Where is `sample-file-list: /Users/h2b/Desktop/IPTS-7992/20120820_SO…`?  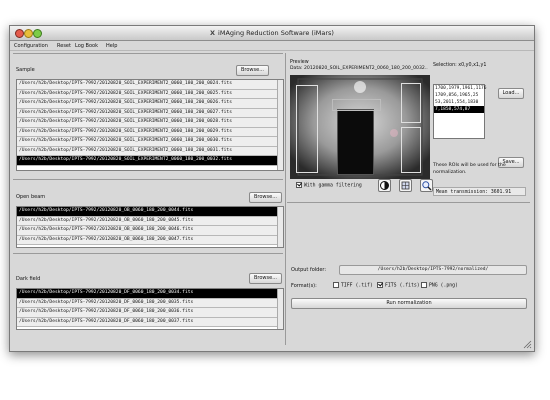
sample-file-list: /Users/h2b/Desktop/IPTS-7992/20120820_SO… is located at coordinates (150, 125).